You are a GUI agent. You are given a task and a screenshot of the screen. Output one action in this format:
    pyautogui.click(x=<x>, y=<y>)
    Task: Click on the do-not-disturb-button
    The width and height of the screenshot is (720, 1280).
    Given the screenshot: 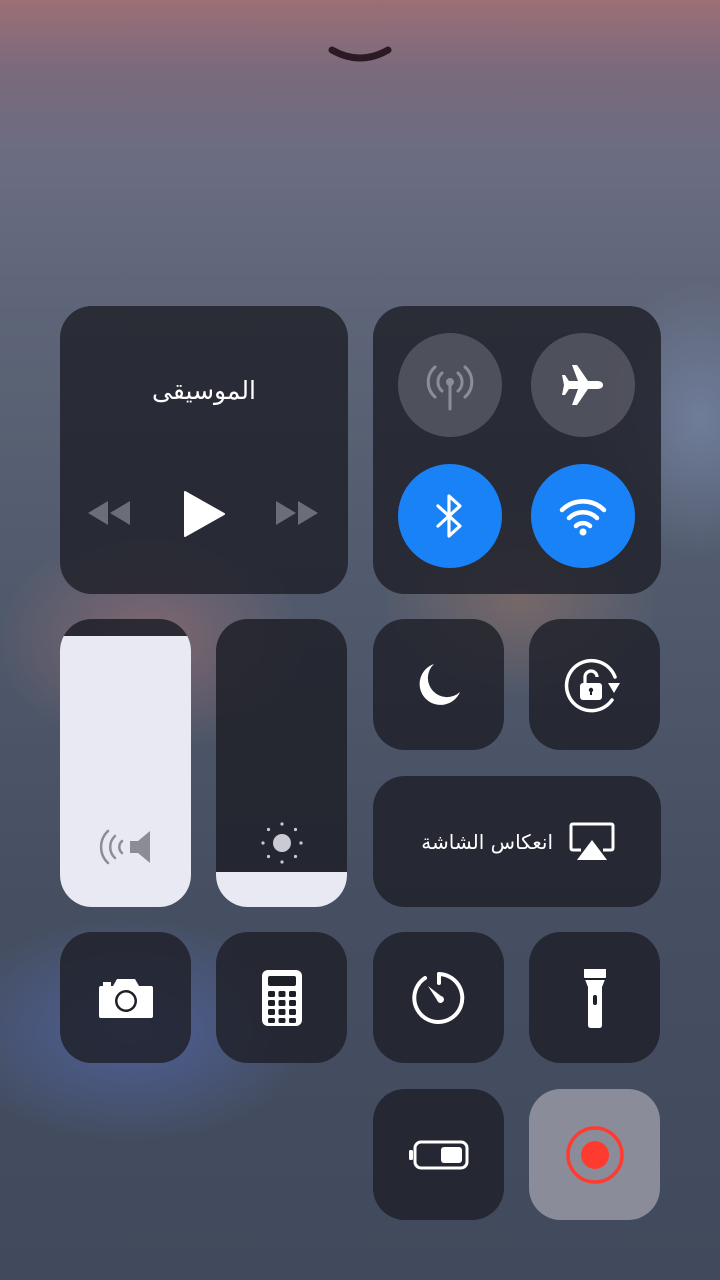 What is the action you would take?
    pyautogui.click(x=438, y=684)
    